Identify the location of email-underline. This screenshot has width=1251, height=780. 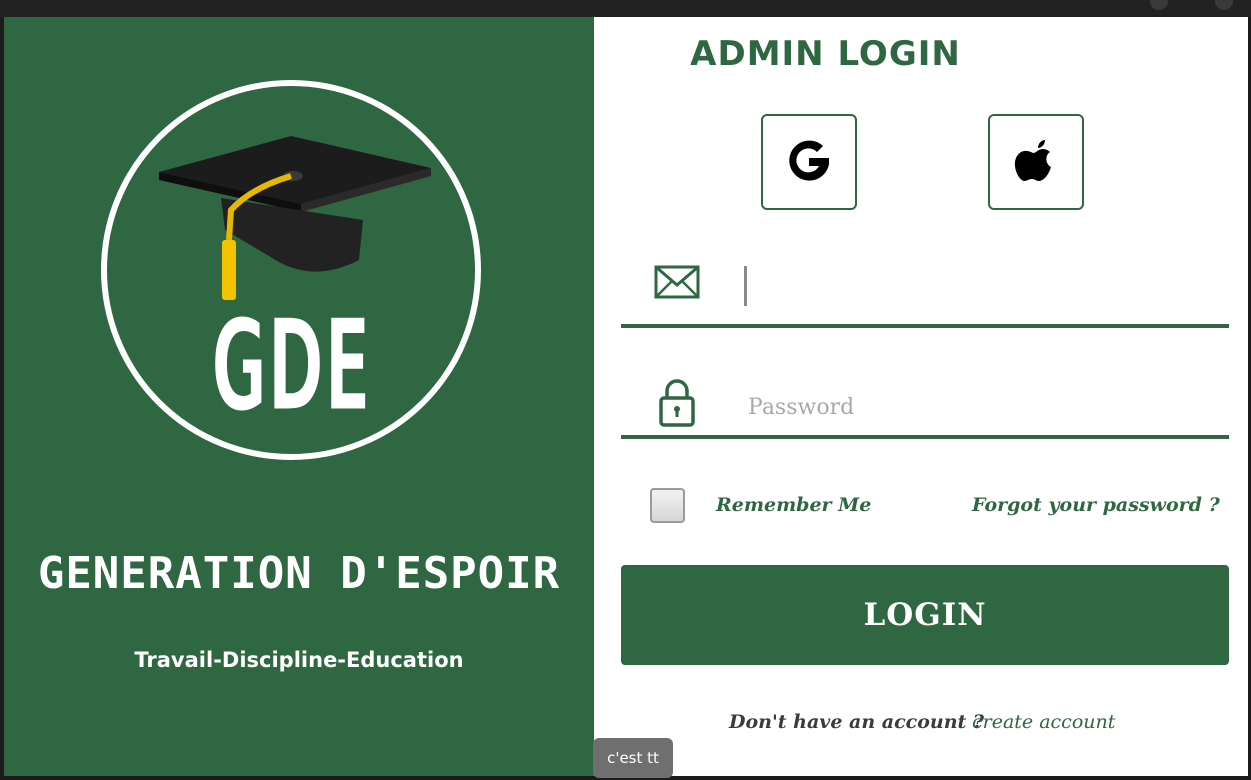
(925, 326).